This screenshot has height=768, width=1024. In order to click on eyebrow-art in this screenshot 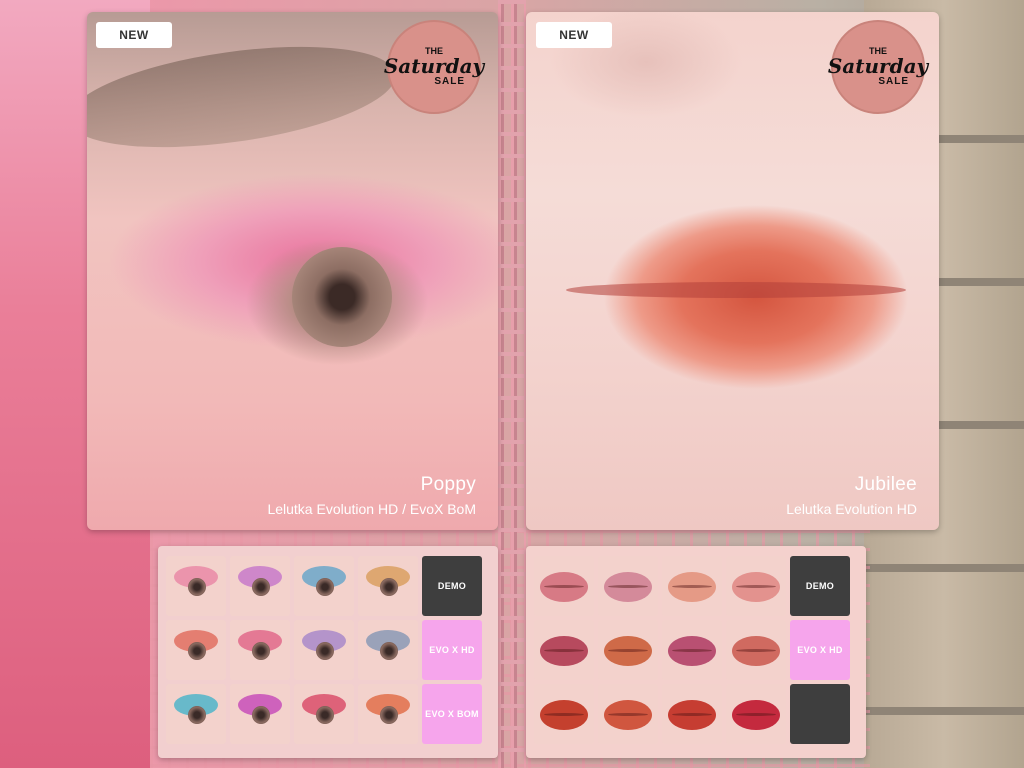, I will do `click(244, 97)`.